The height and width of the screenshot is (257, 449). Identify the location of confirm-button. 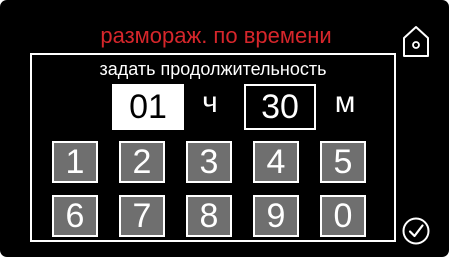
(416, 231).